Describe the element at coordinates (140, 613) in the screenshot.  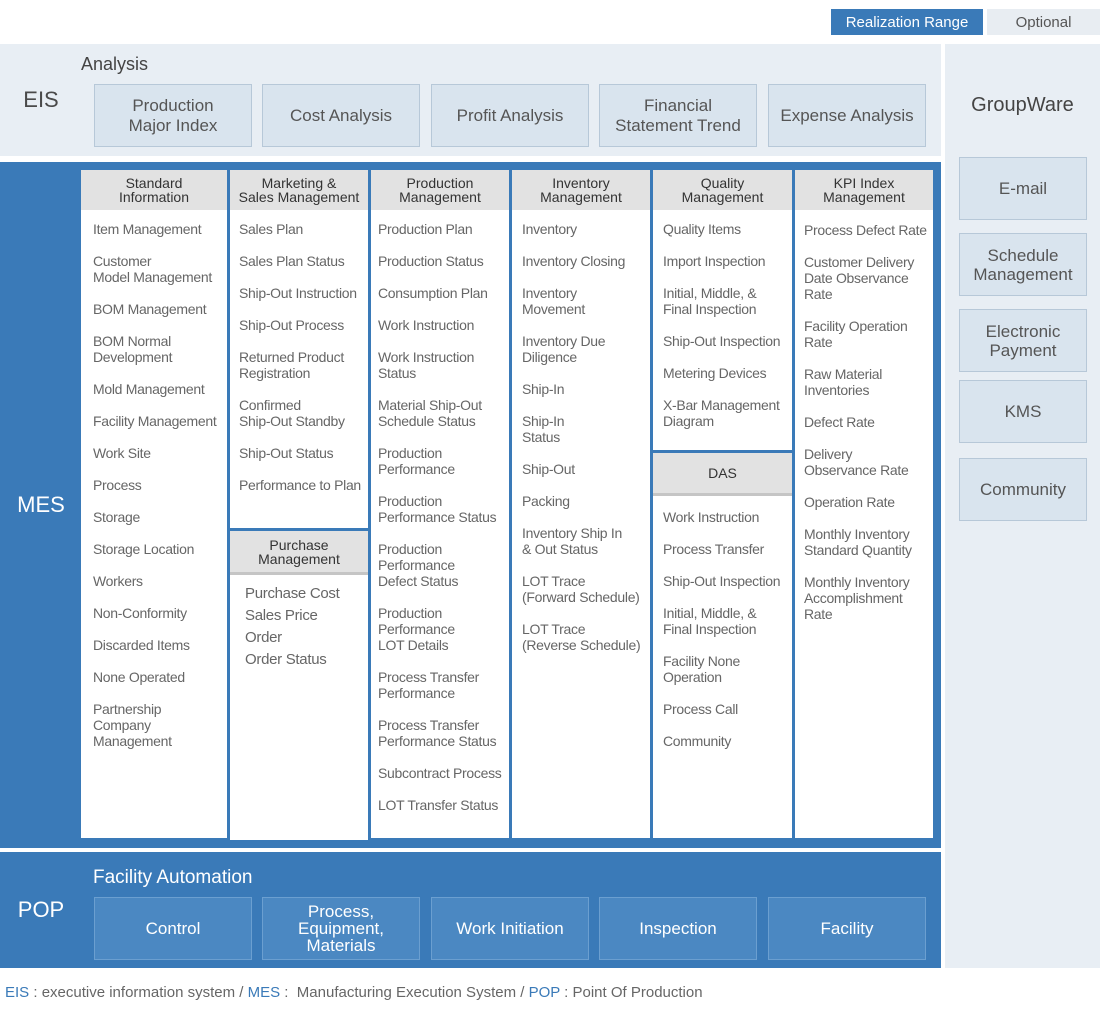
I see `list-item: Non-Conformity` at that location.